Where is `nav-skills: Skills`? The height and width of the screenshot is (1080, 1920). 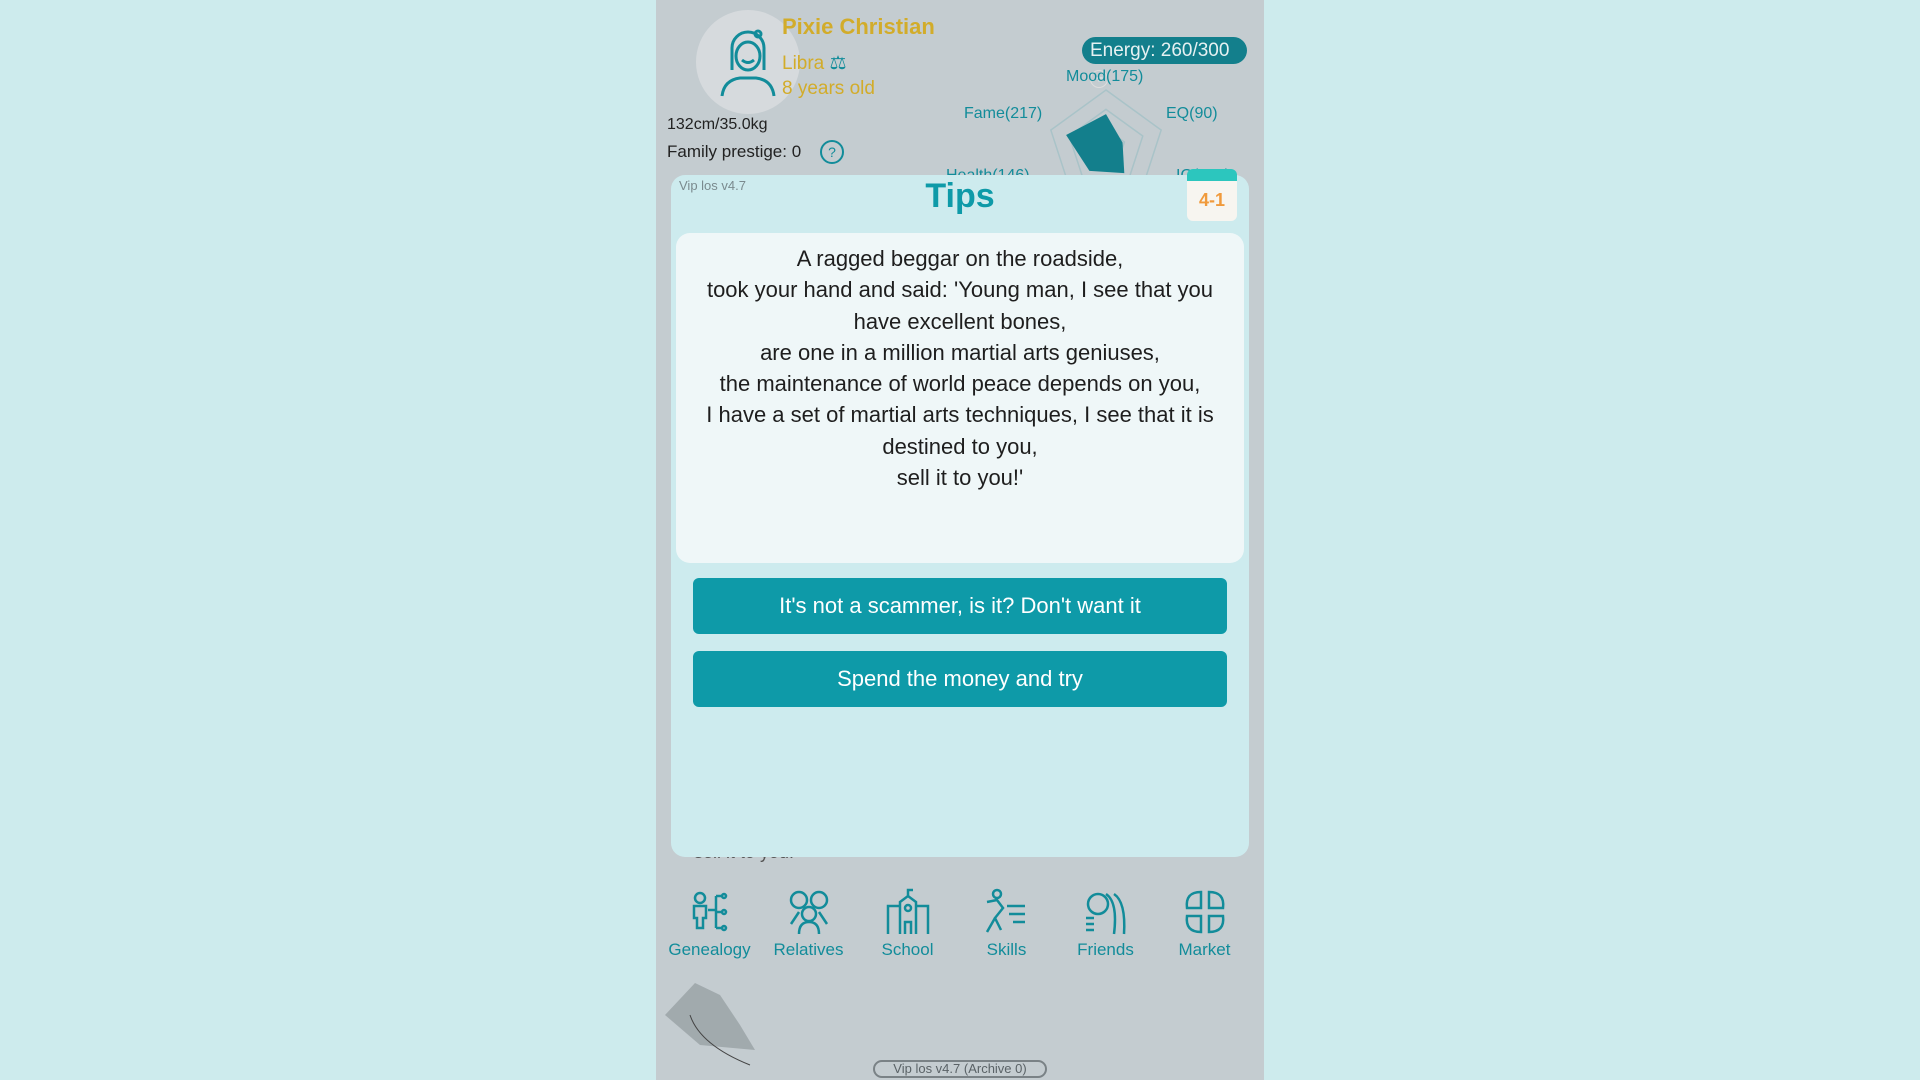
nav-skills: Skills is located at coordinates (1006, 924).